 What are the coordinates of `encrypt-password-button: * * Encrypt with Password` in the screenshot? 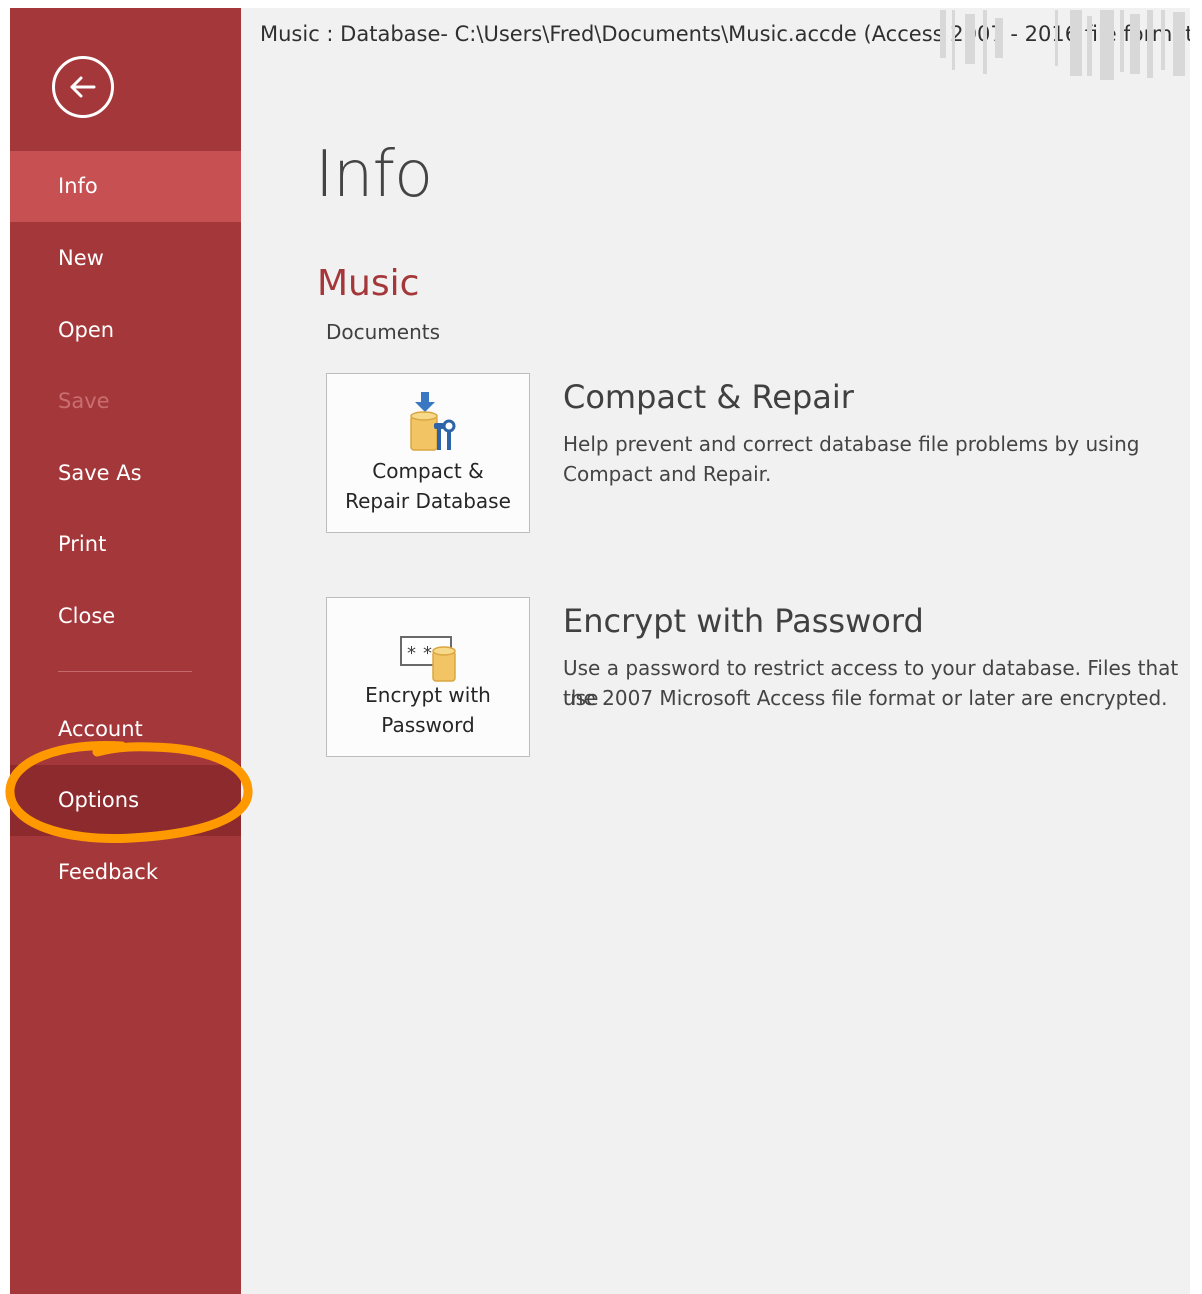 It's located at (428, 677).